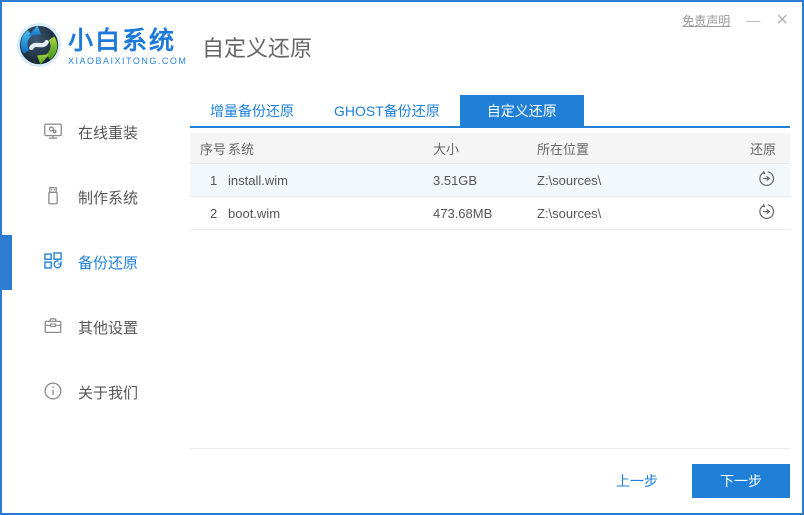  I want to click on tab-bar: 增量备份还原 GHOST备份还原 自定义还原, so click(490, 111).